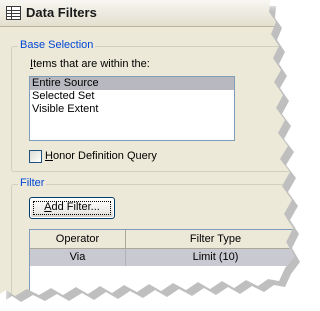 The height and width of the screenshot is (311, 320). What do you see at coordinates (132, 83) in the screenshot?
I see `list-item-entire-source: Entire Source` at bounding box center [132, 83].